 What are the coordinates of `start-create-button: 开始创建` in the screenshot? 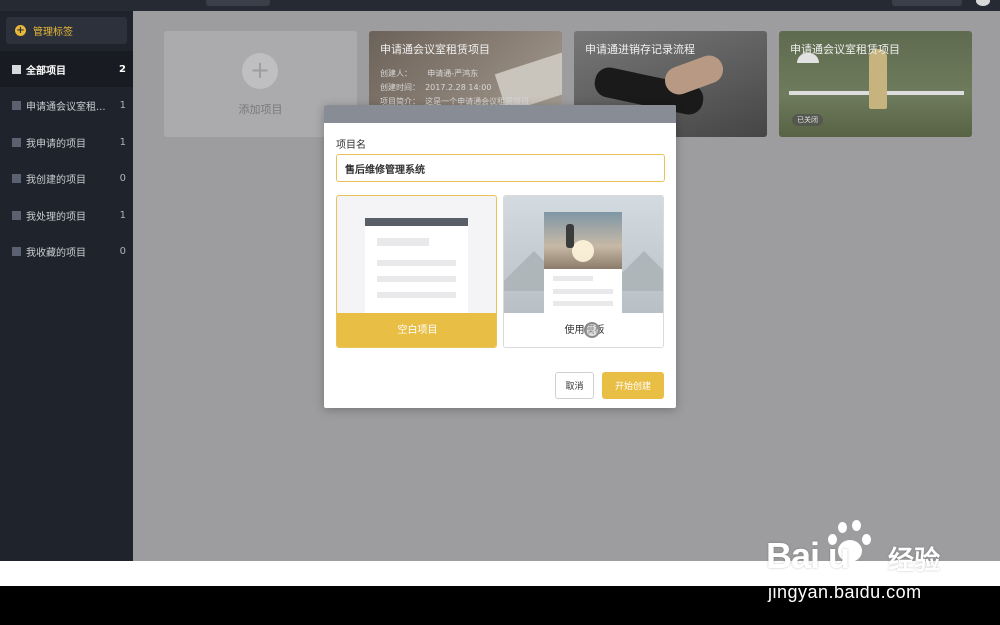 It's located at (633, 385).